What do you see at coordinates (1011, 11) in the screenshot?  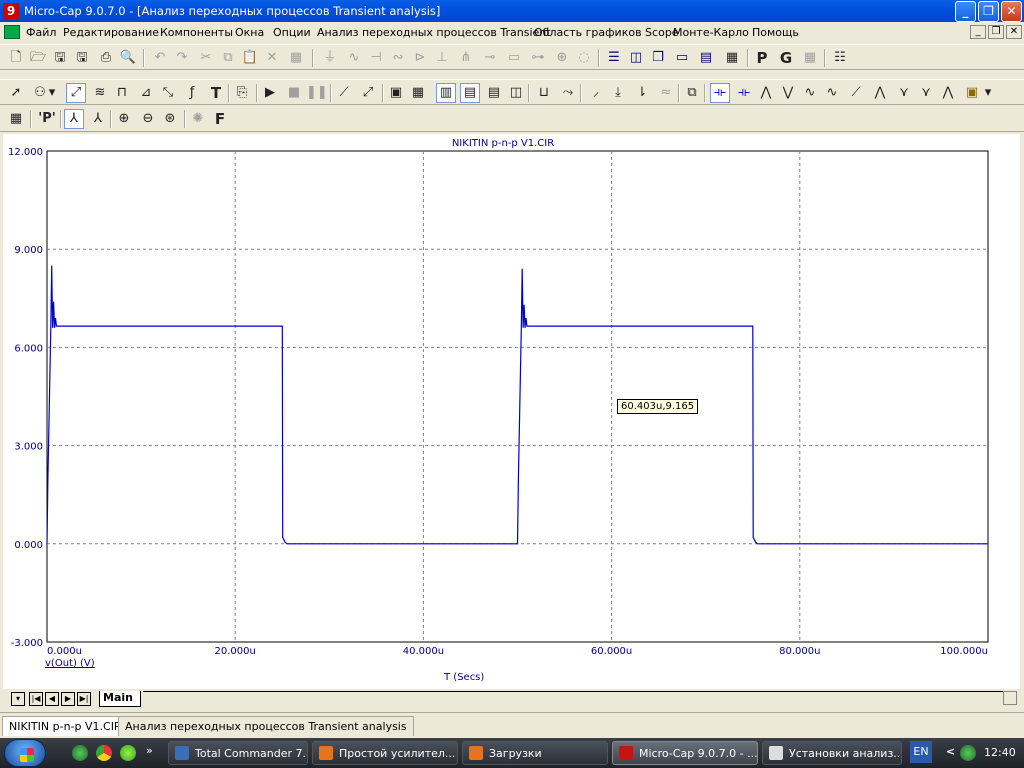 I see `close-button: ✕` at bounding box center [1011, 11].